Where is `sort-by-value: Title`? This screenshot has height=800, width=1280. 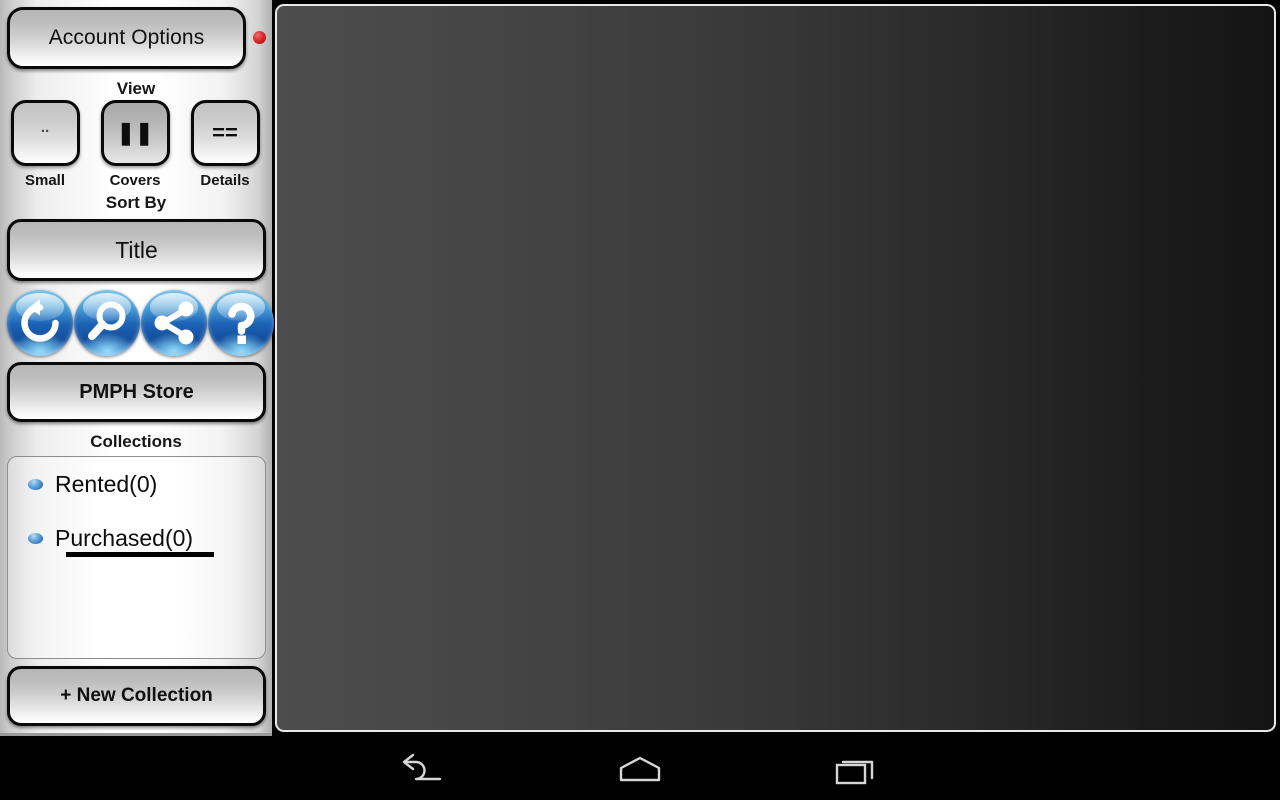
sort-by-value: Title is located at coordinates (136, 249).